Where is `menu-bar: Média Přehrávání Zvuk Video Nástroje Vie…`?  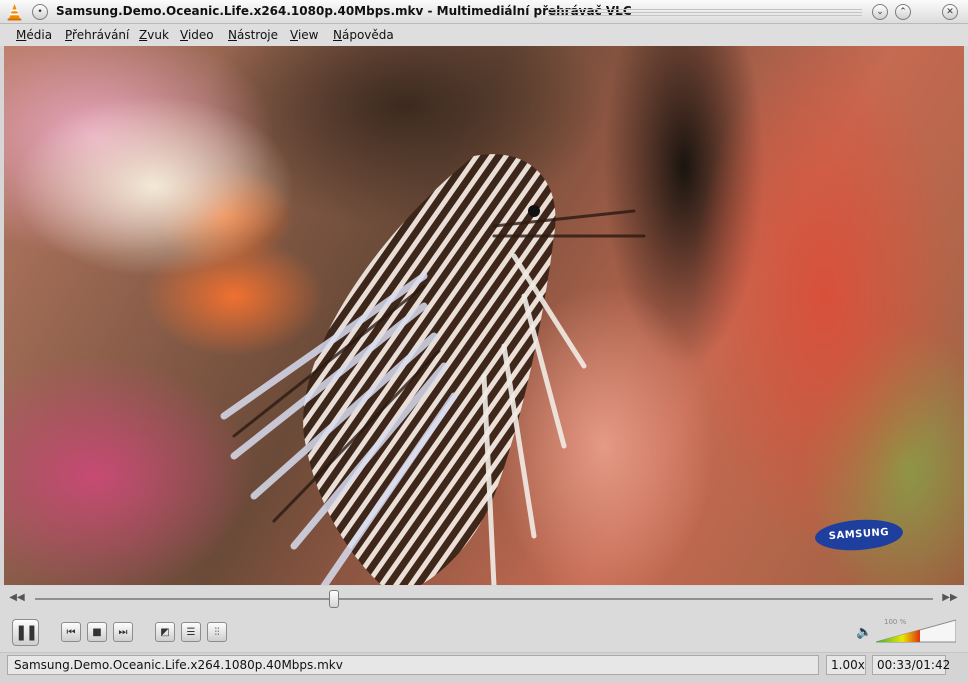
menu-bar: Média Přehrávání Zvuk Video Nástroje Vie… is located at coordinates (484, 35).